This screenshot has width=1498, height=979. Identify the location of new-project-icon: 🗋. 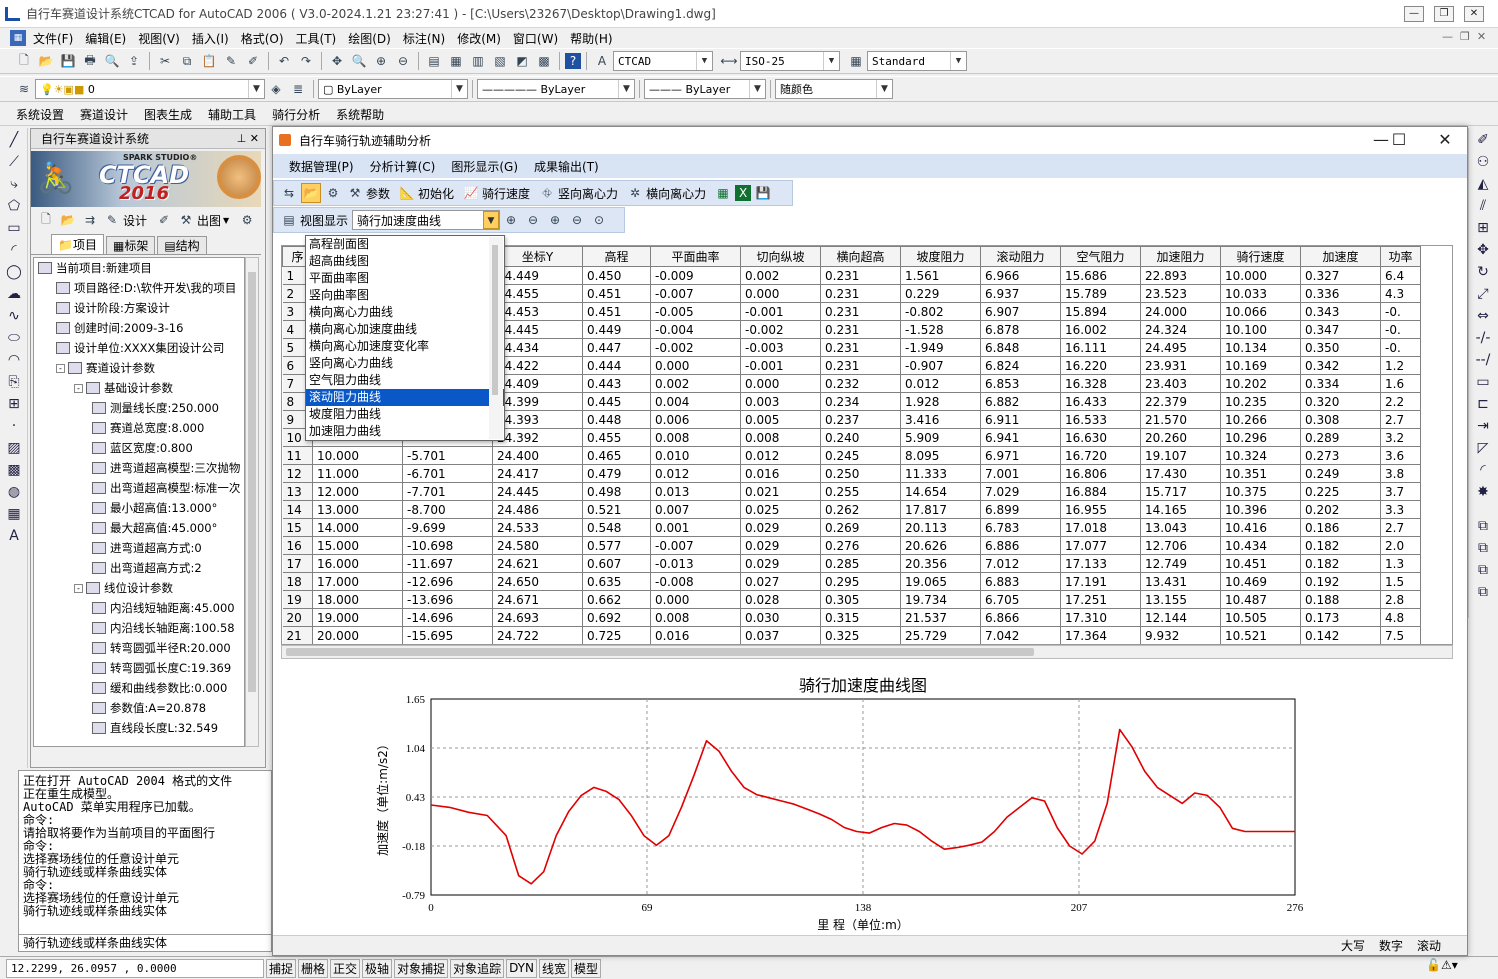
(46, 220).